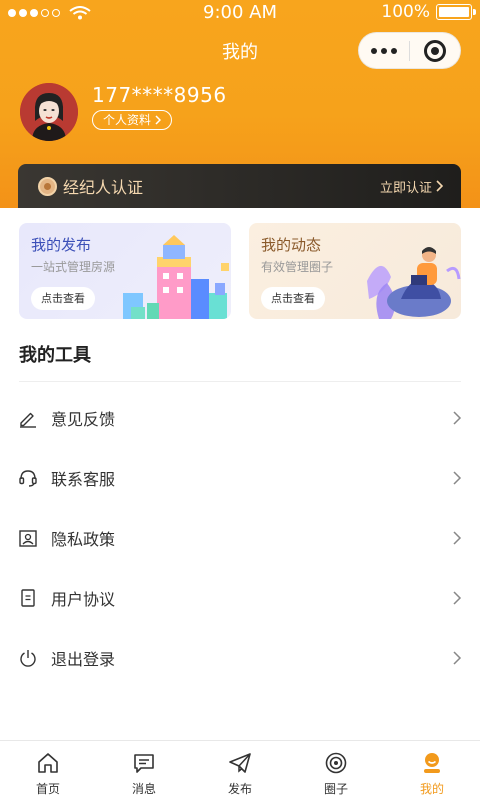 The image size is (480, 800). Describe the element at coordinates (28, 538) in the screenshot. I see `privacy-icon` at that location.